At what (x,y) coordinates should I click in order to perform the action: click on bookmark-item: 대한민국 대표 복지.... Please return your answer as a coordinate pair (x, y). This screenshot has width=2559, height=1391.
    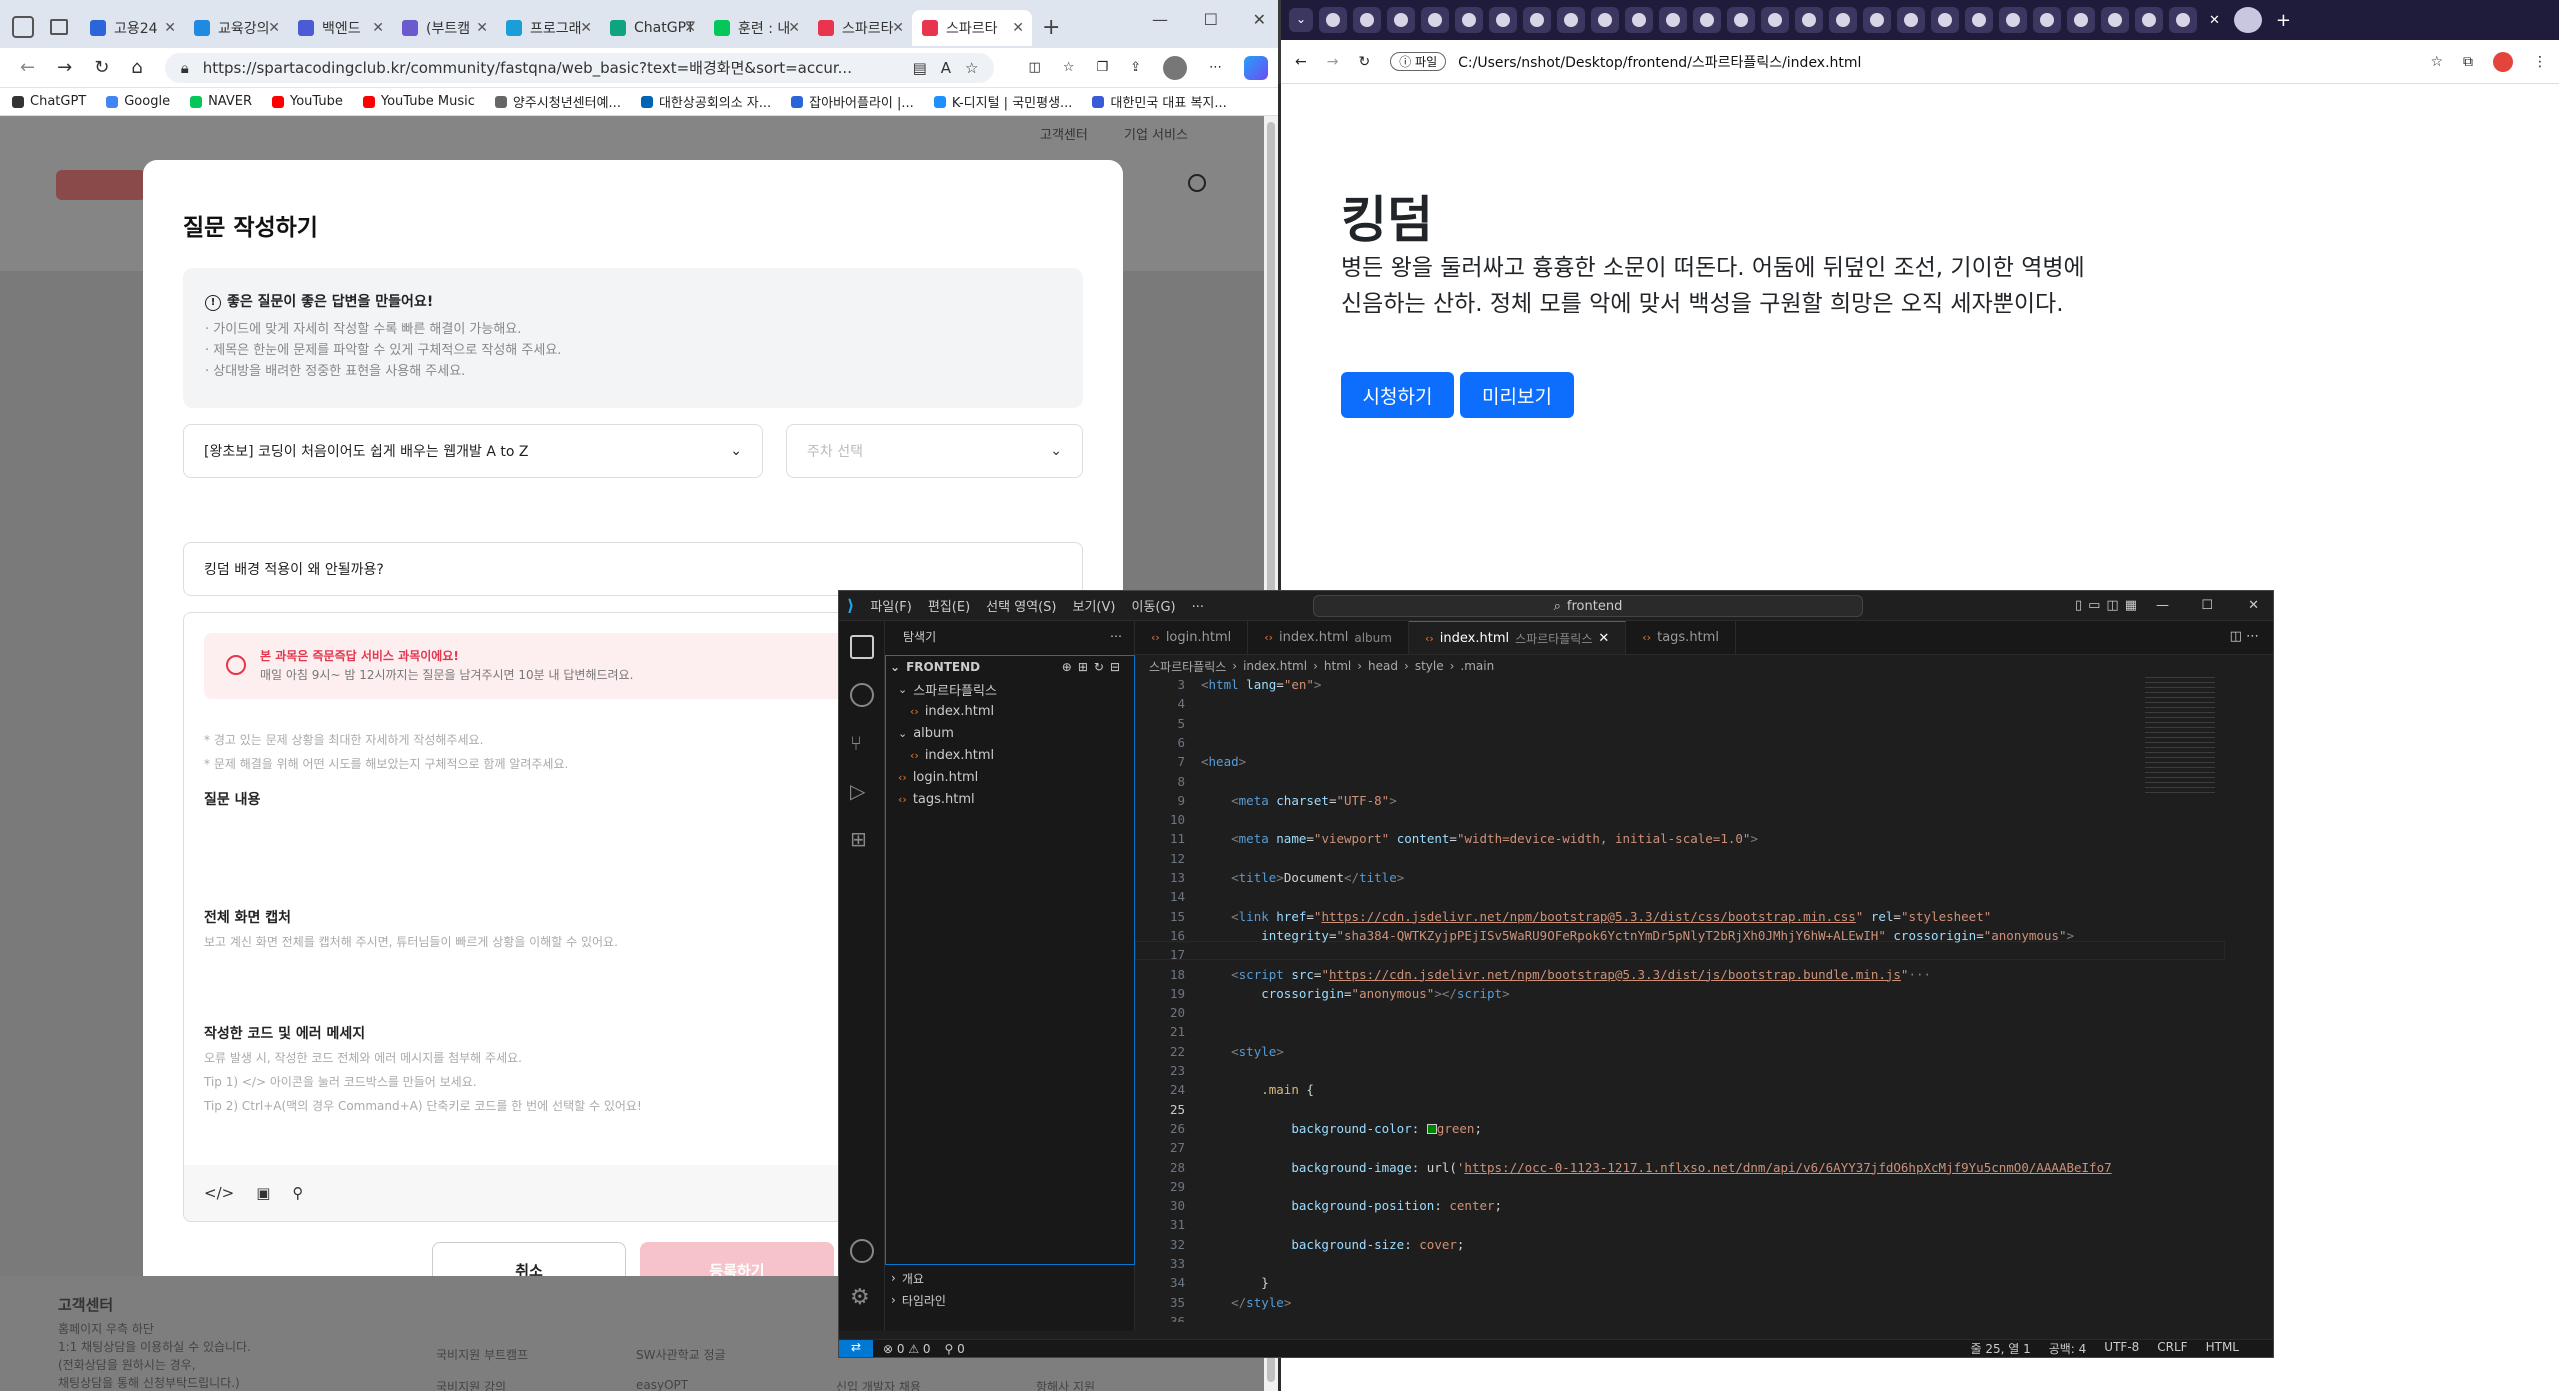
    Looking at the image, I should click on (1159, 101).